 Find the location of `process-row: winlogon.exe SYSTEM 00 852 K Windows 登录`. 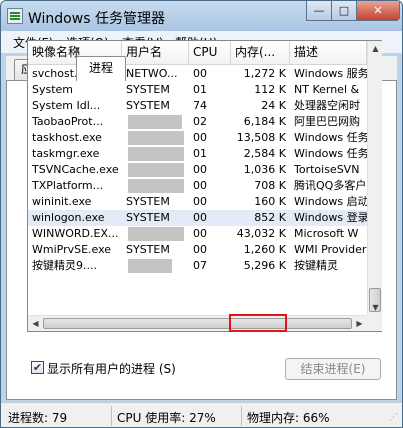

process-row: winlogon.exe SYSTEM 00 852 K Windows 登录 is located at coordinates (197, 218).